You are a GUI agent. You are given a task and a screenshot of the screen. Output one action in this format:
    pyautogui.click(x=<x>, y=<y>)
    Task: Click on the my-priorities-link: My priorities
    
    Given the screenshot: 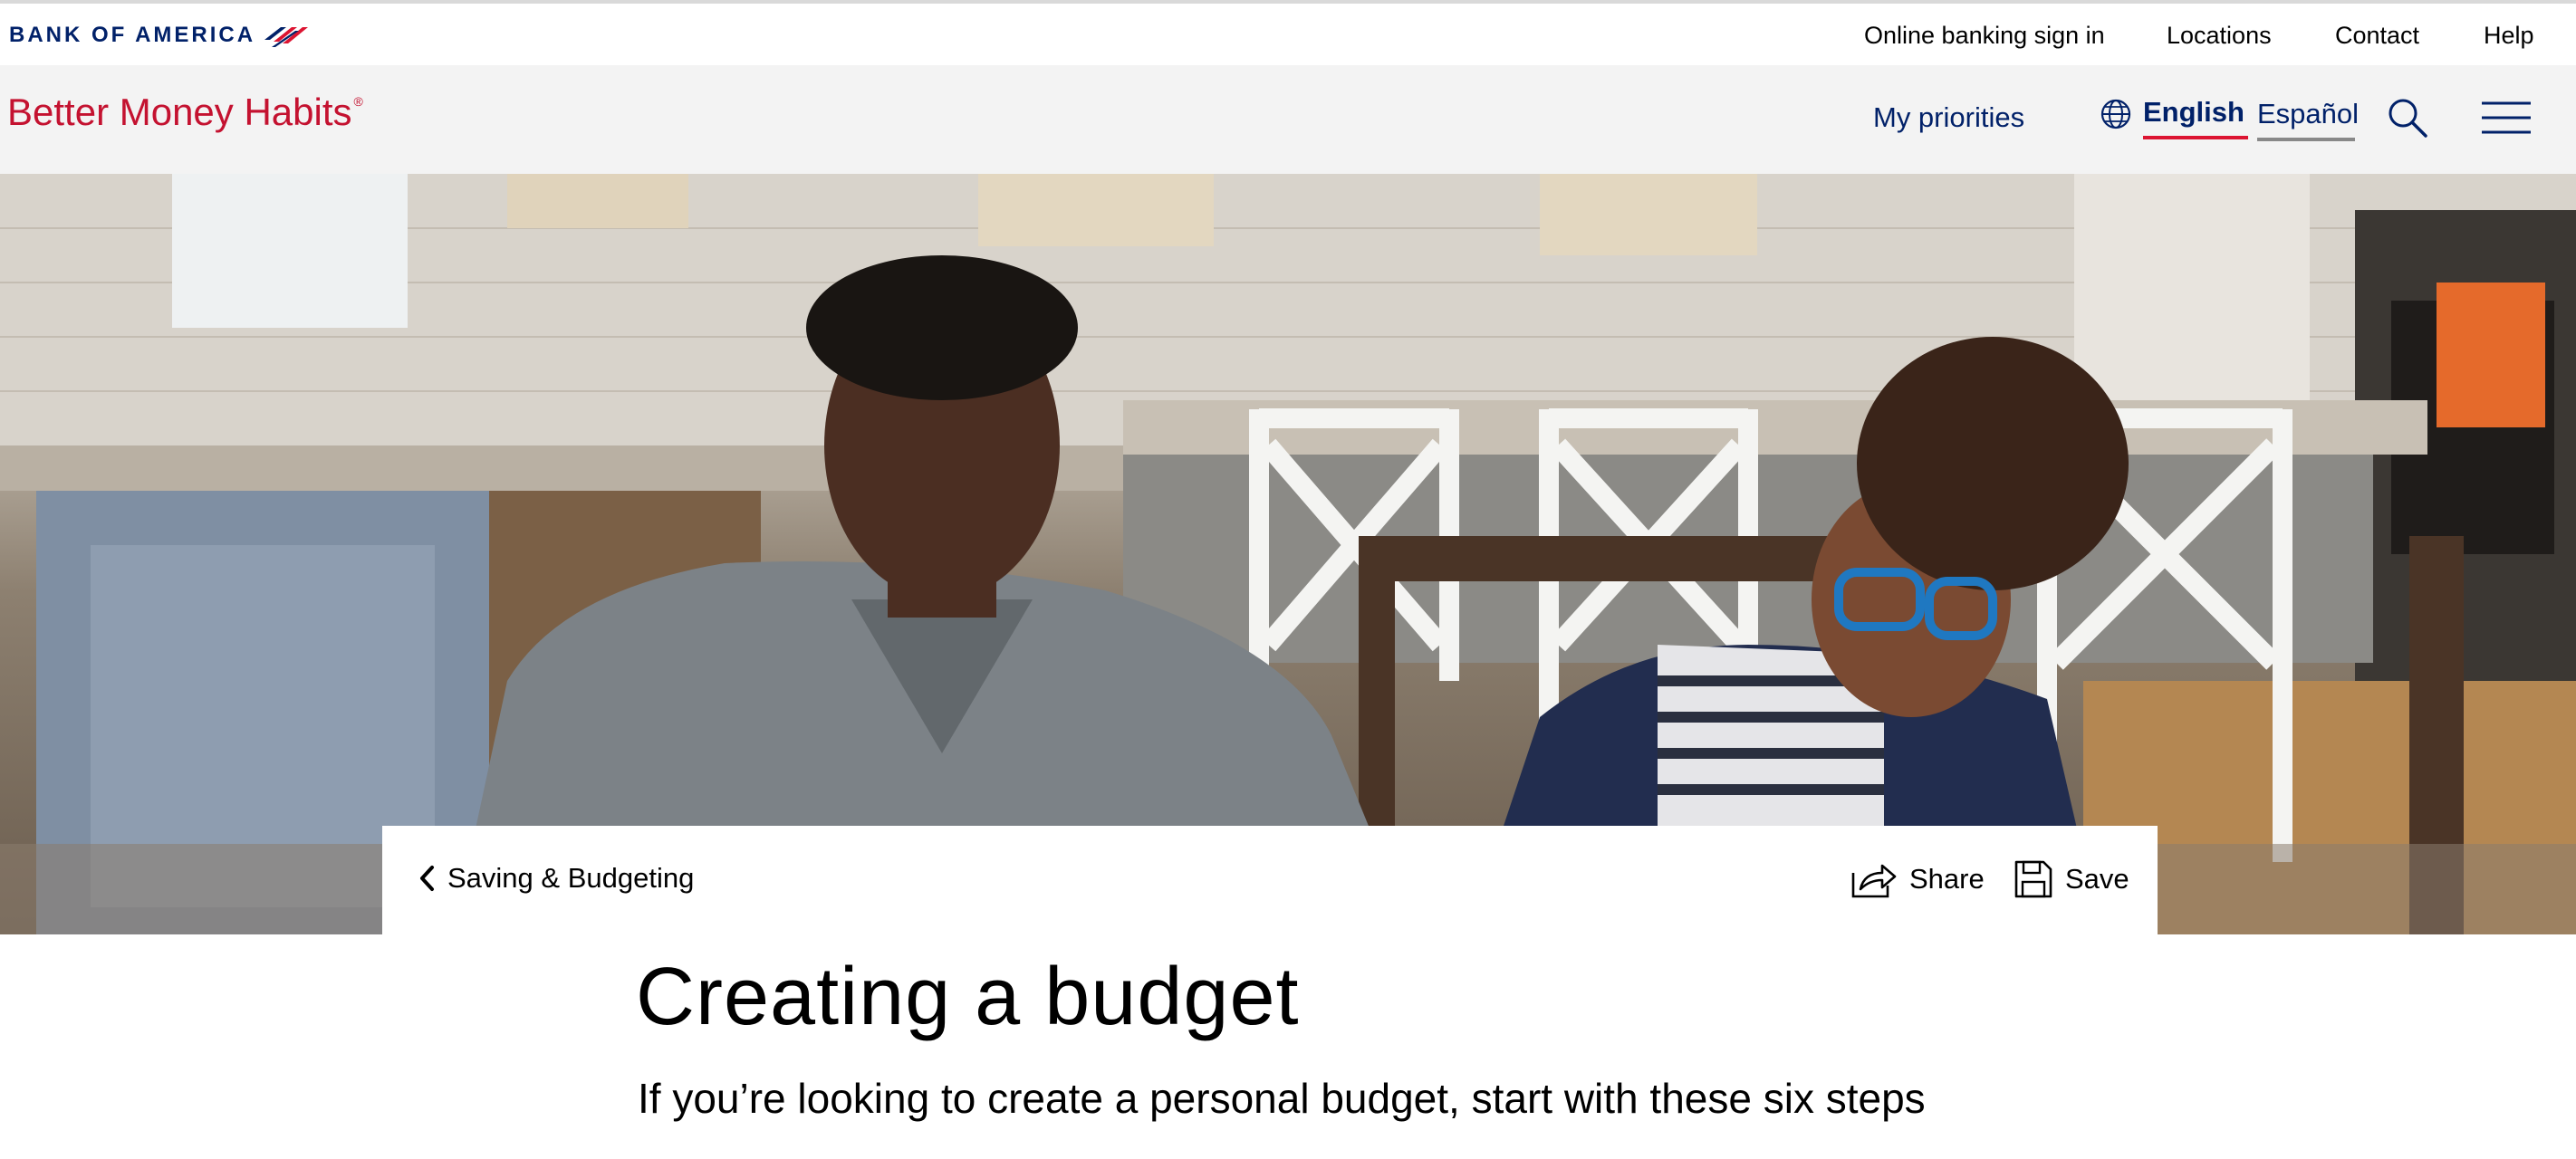 What is the action you would take?
    pyautogui.click(x=1948, y=117)
    